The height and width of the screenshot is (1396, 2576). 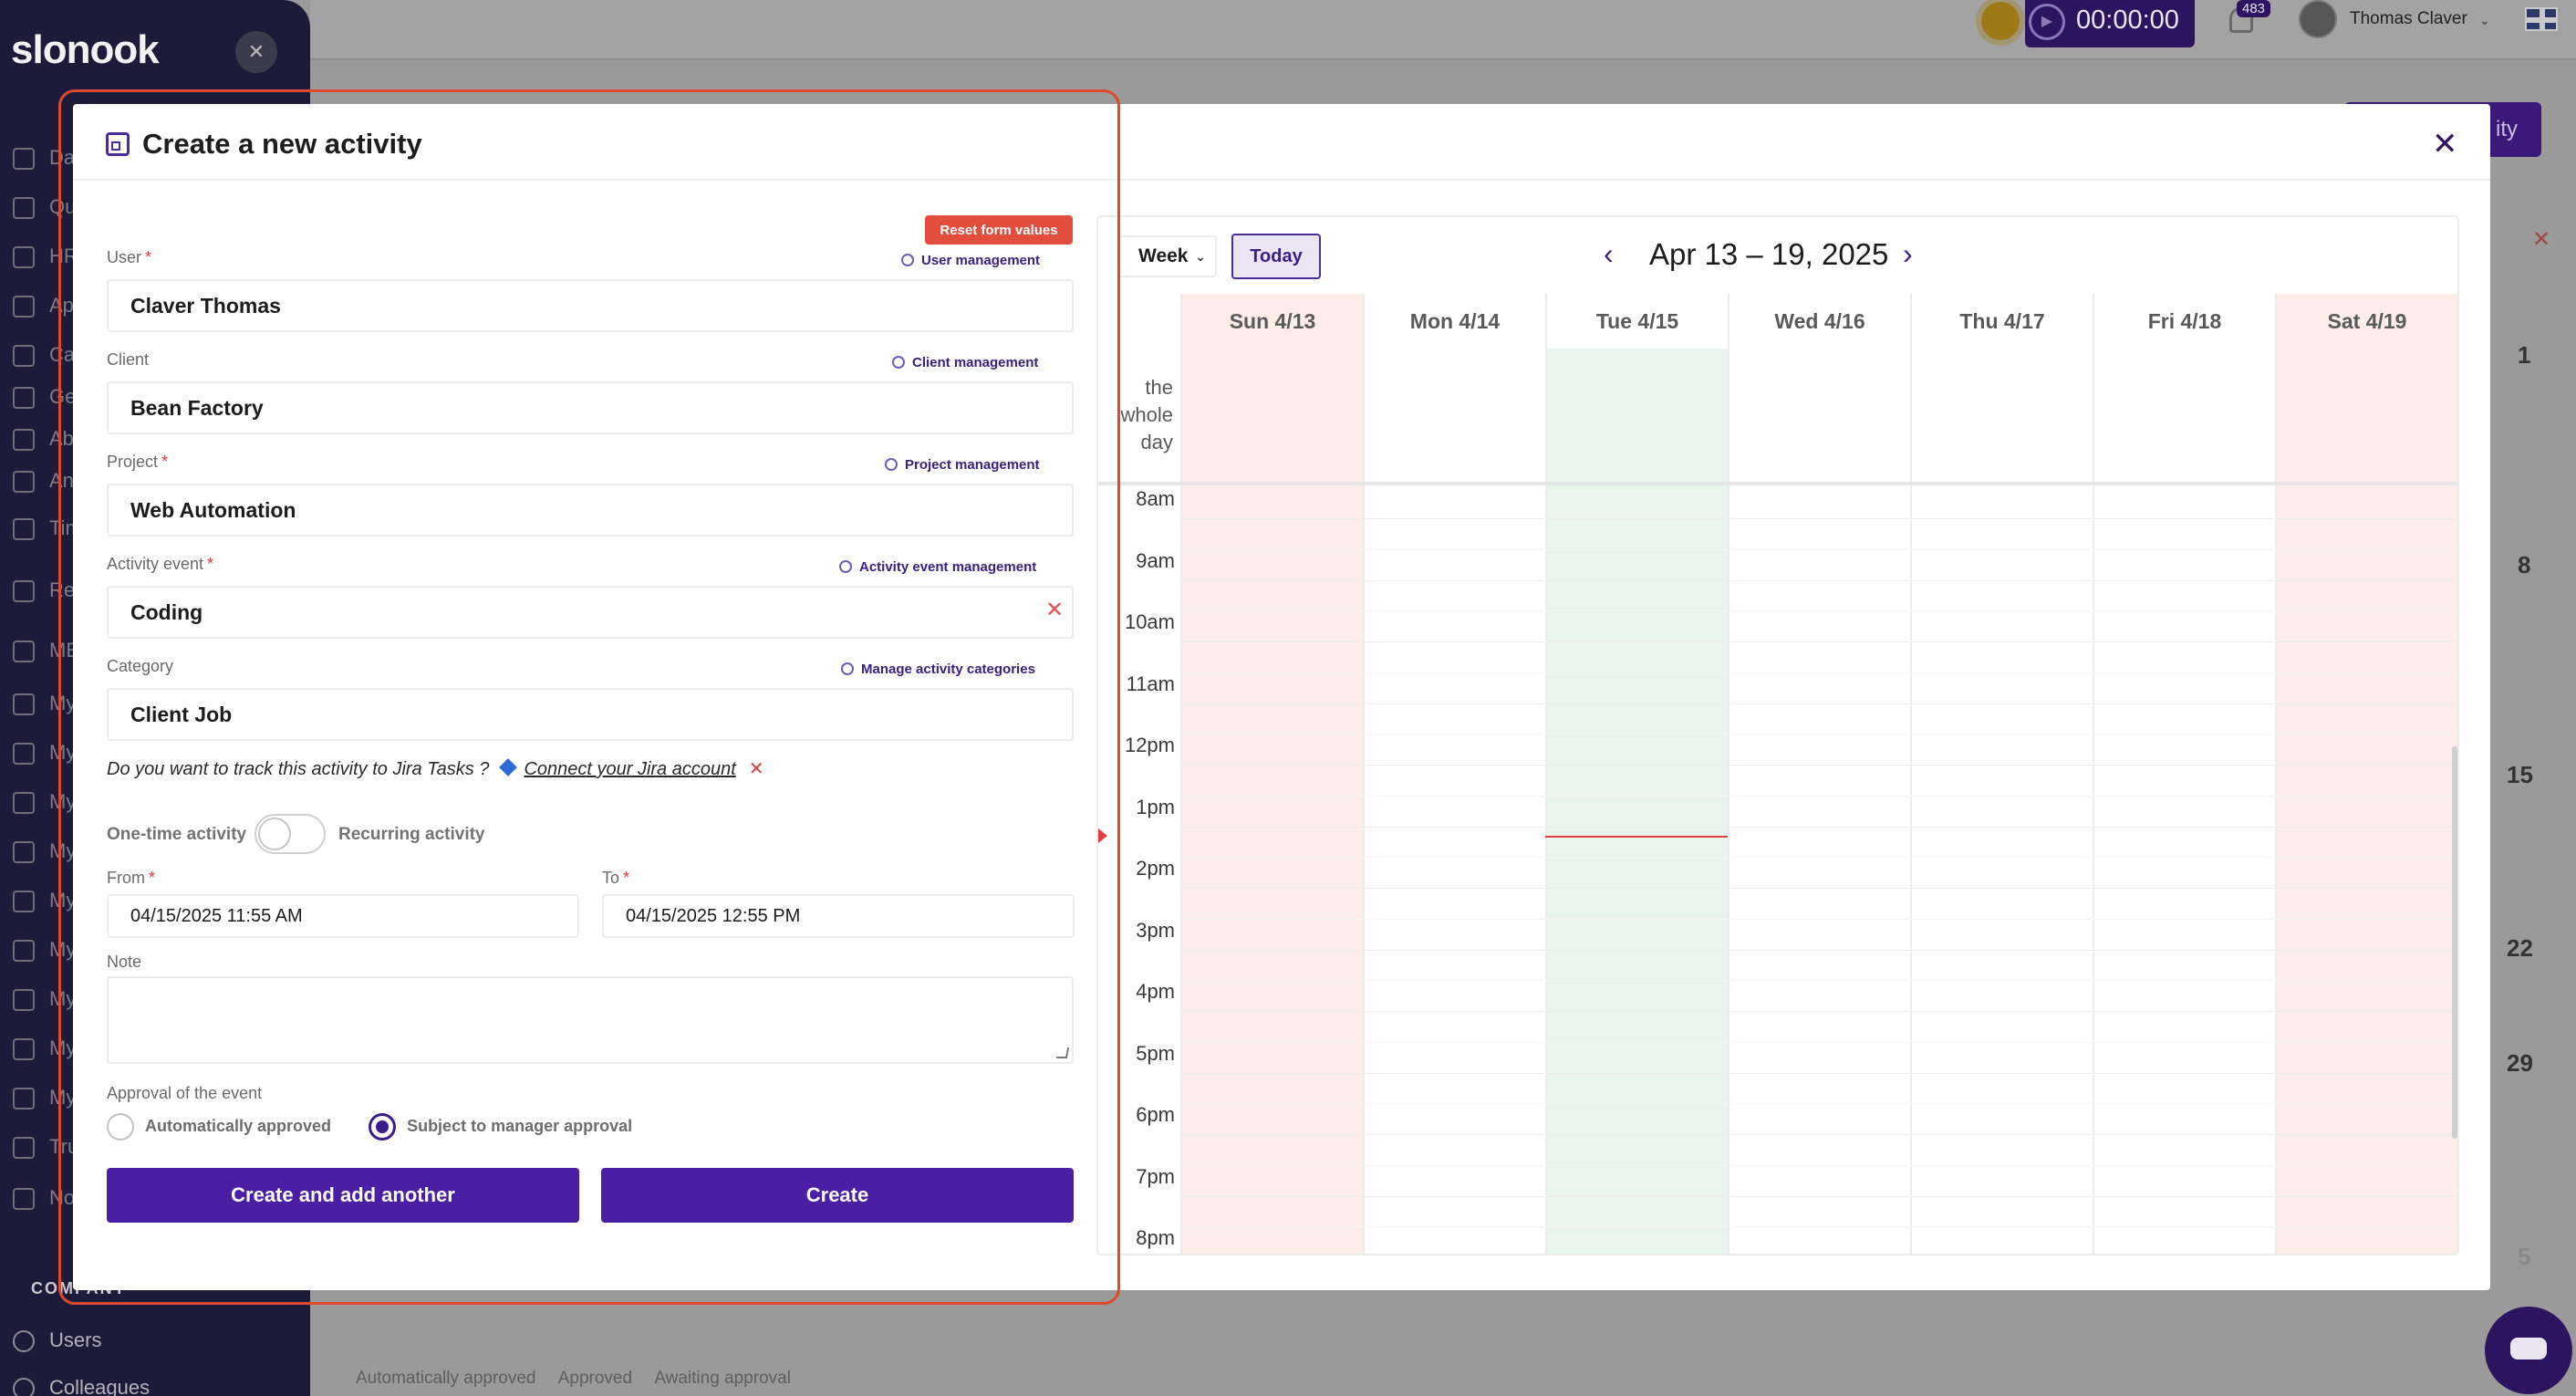 What do you see at coordinates (2528, 1350) in the screenshot?
I see `chat-icon` at bounding box center [2528, 1350].